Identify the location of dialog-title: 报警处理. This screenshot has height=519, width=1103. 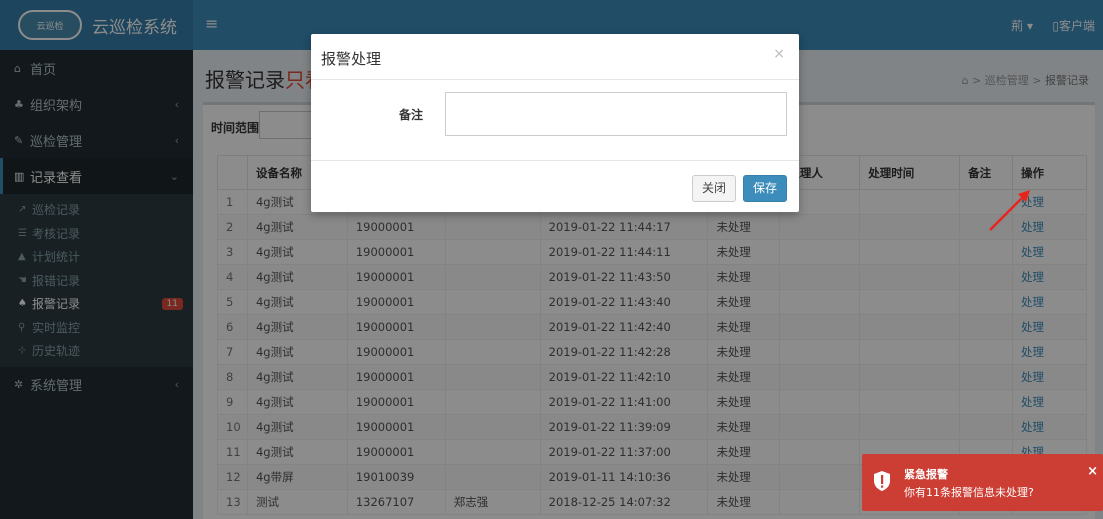
(351, 59).